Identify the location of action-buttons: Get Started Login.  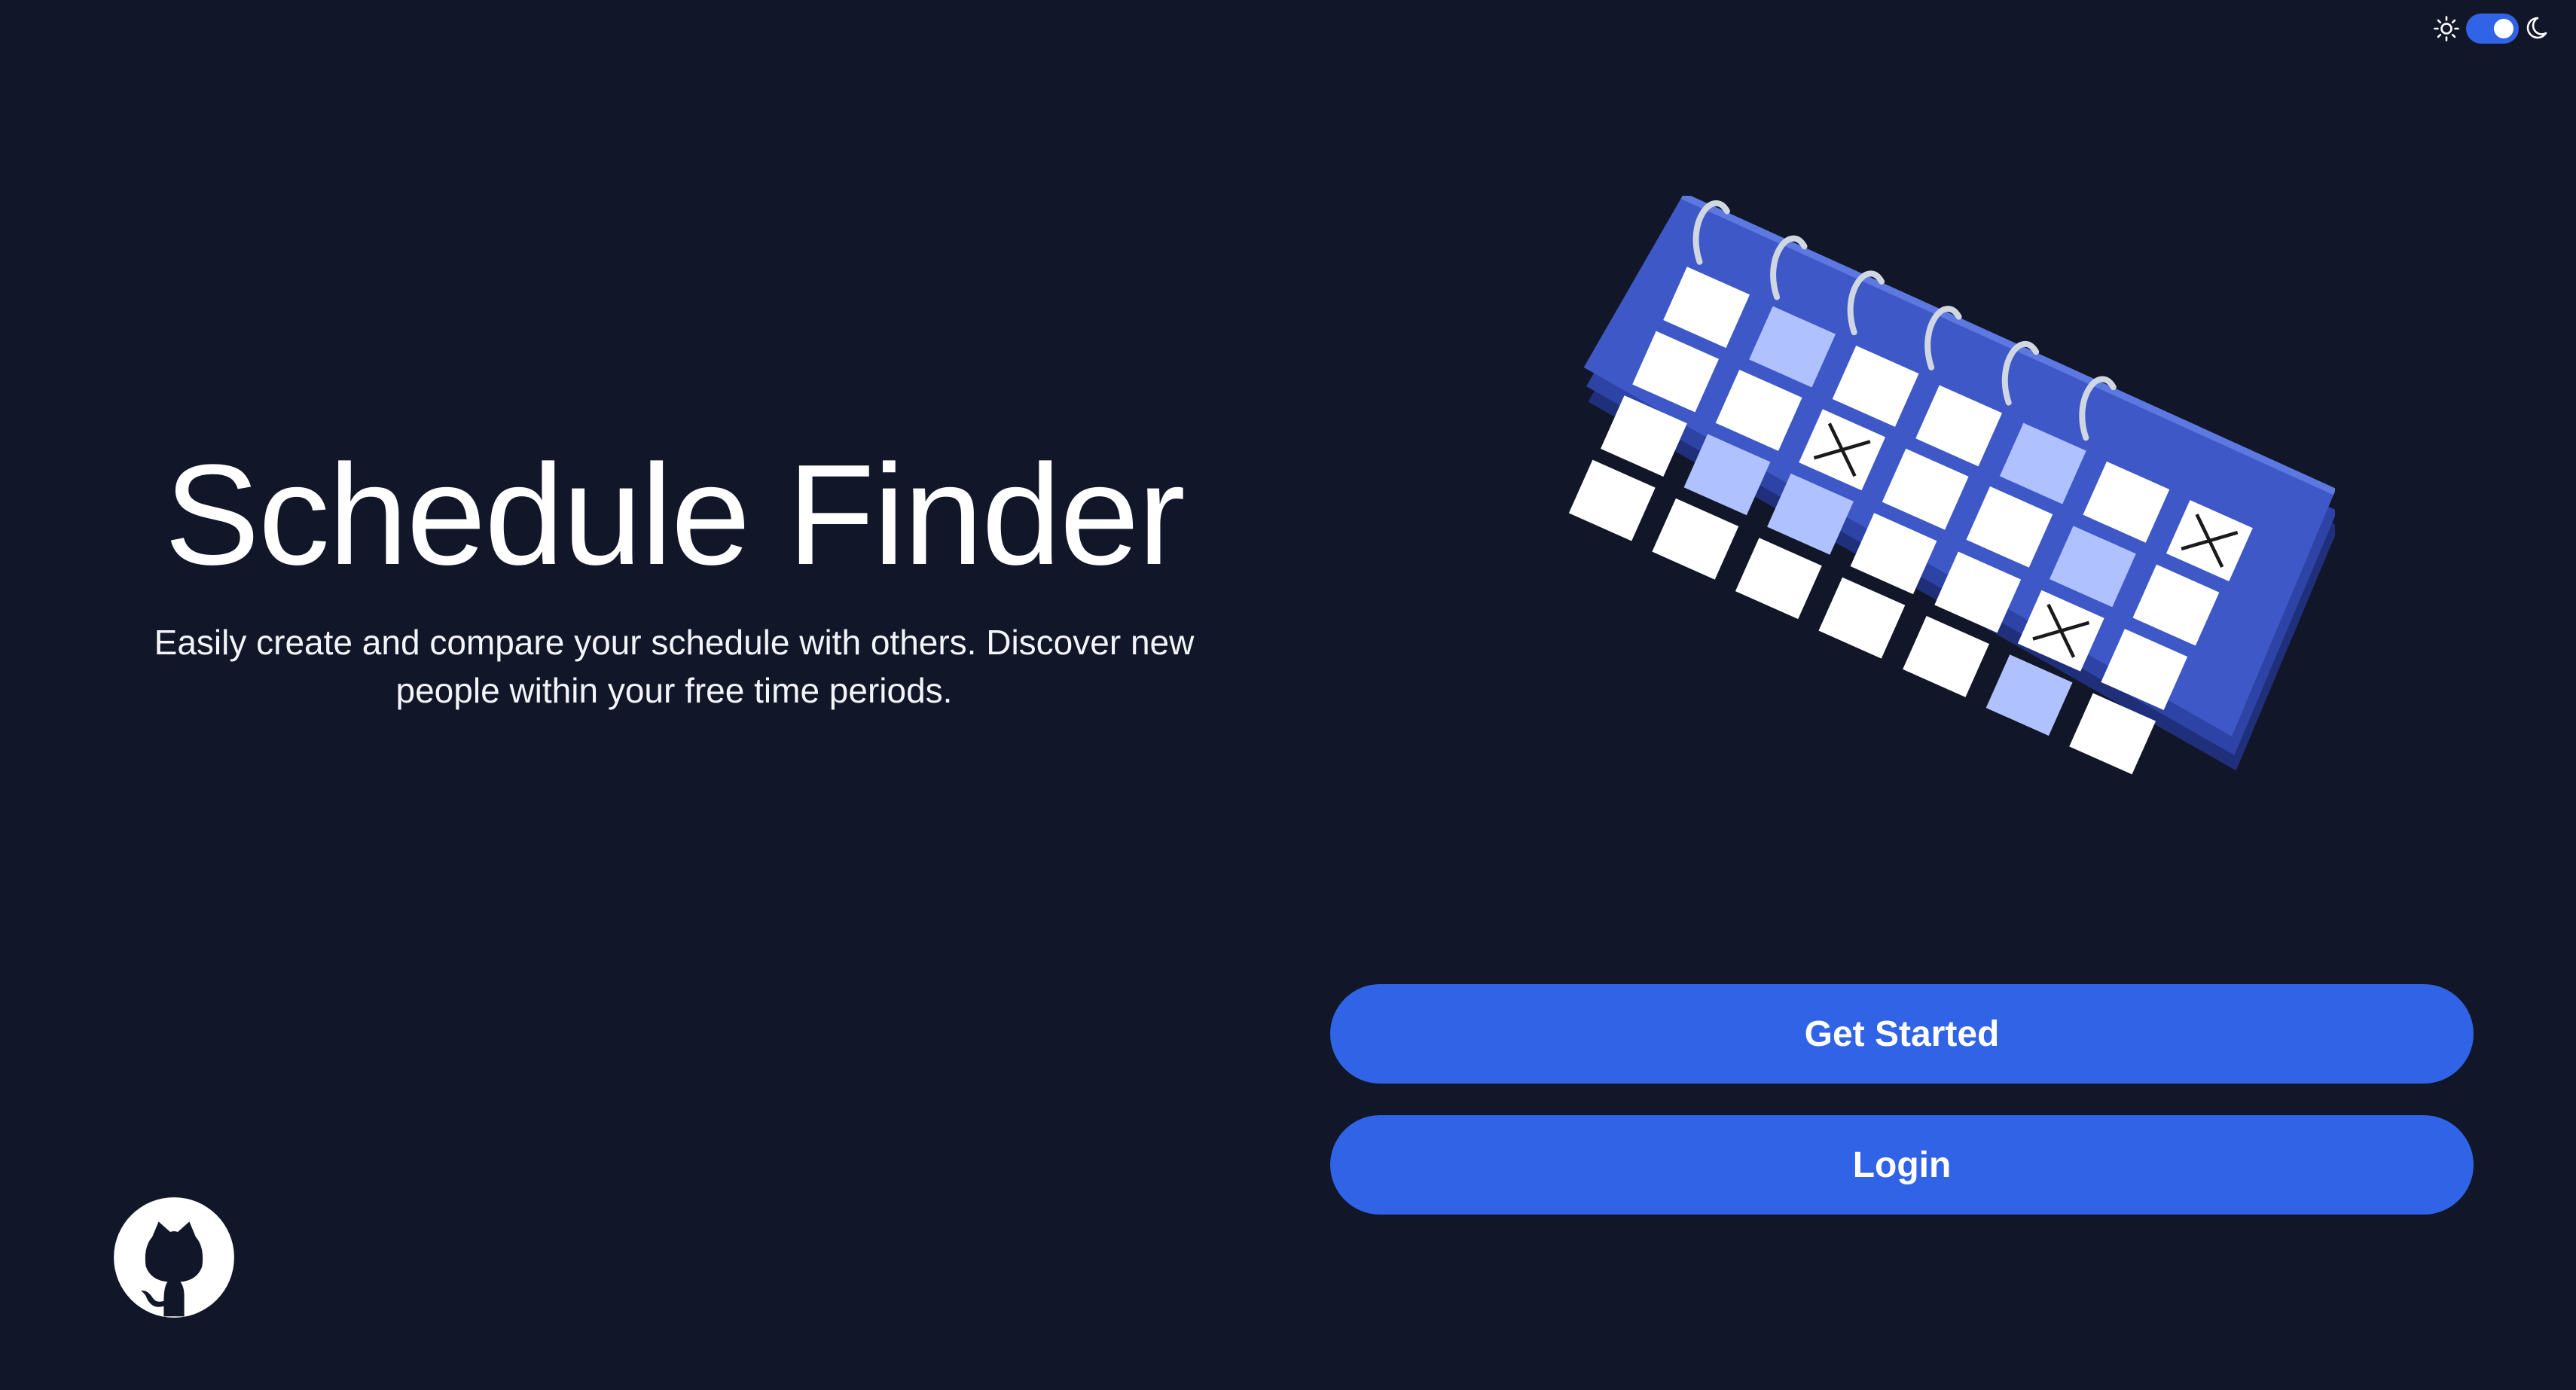
(1902, 1099).